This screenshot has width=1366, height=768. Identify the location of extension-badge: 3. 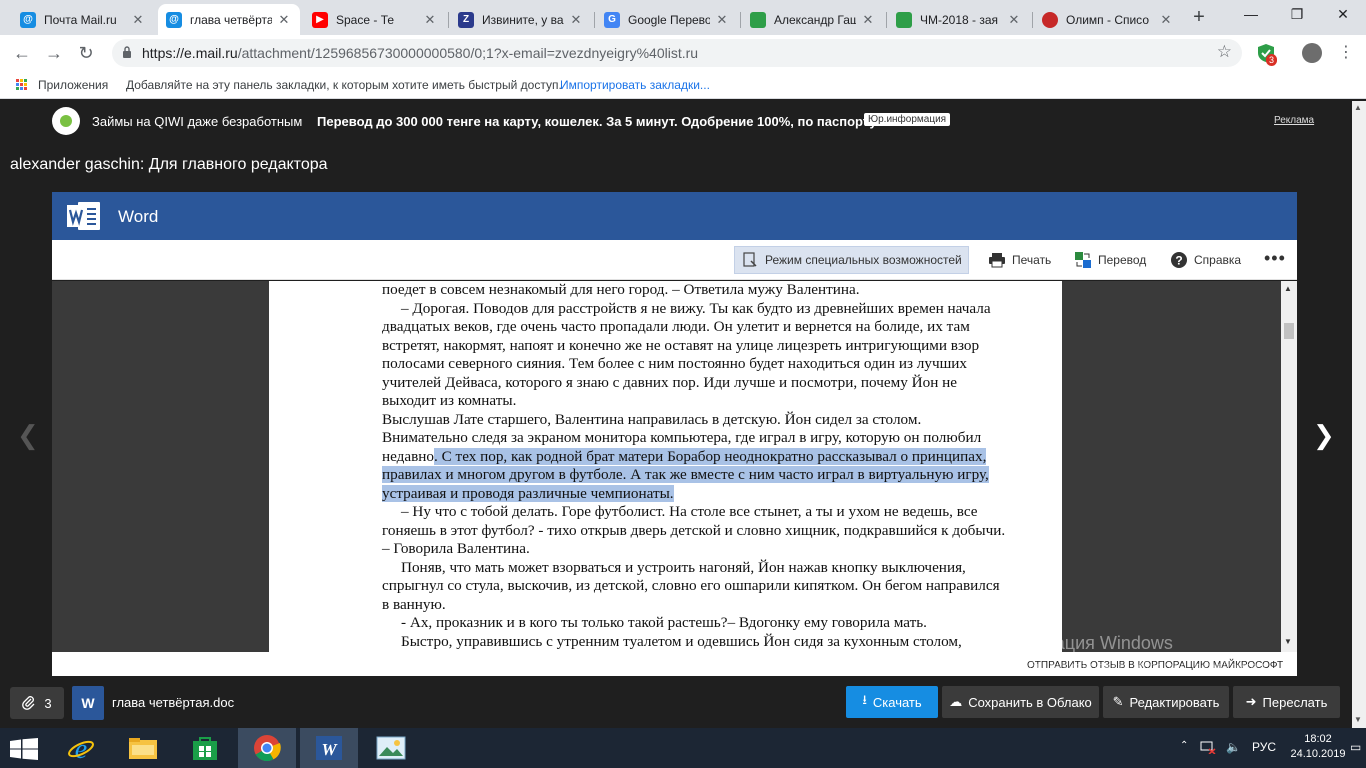
(1272, 60).